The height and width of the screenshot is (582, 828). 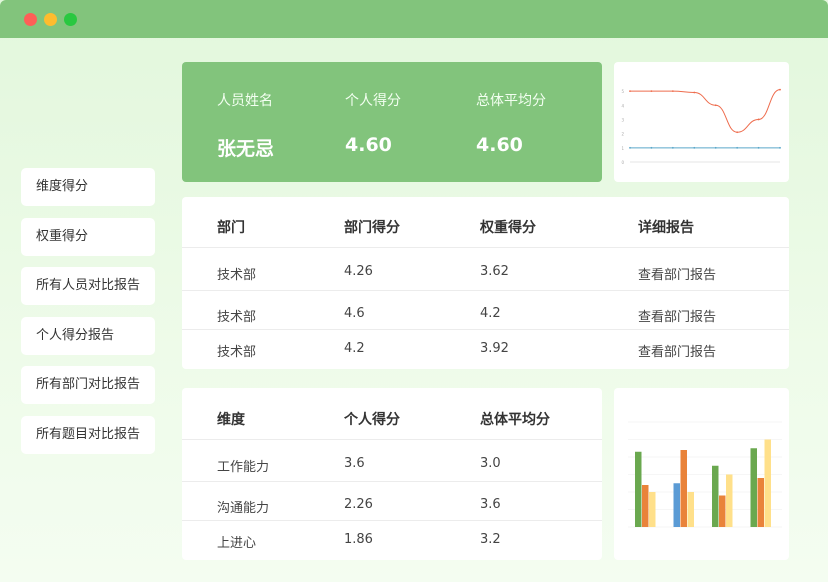 I want to click on score-label: 个人得分, so click(x=373, y=101).